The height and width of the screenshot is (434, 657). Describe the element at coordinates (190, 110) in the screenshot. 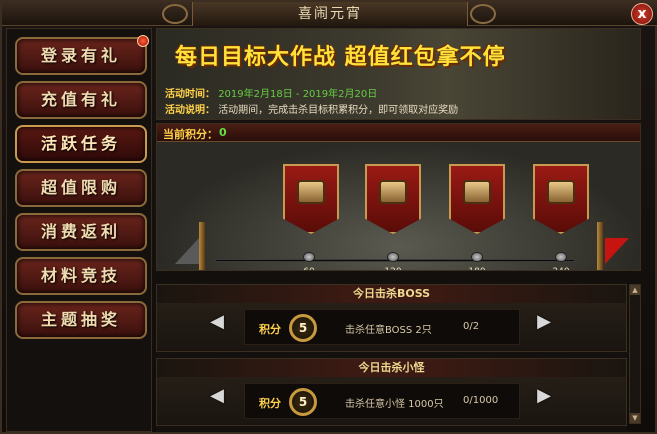

I see `event-description-label: 活动说明：` at that location.